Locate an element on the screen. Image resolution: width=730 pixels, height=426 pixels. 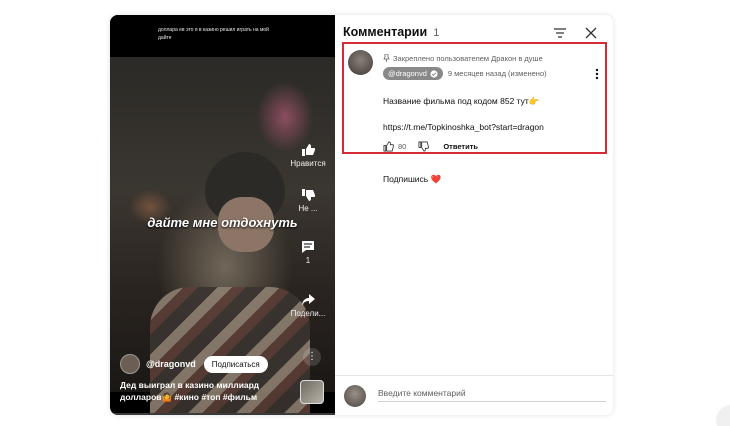
video-progress-bar is located at coordinates (222, 414).